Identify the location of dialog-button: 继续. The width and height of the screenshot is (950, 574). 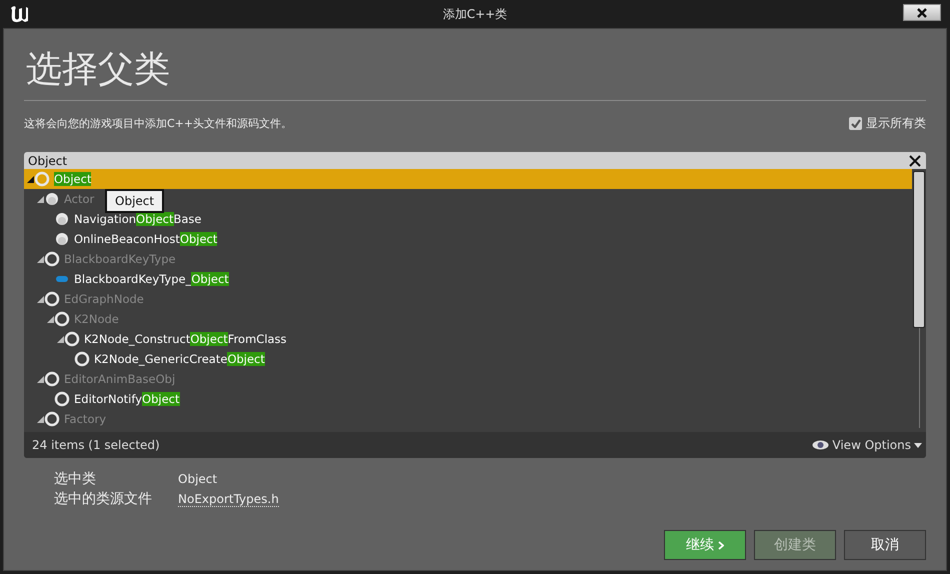
(705, 545).